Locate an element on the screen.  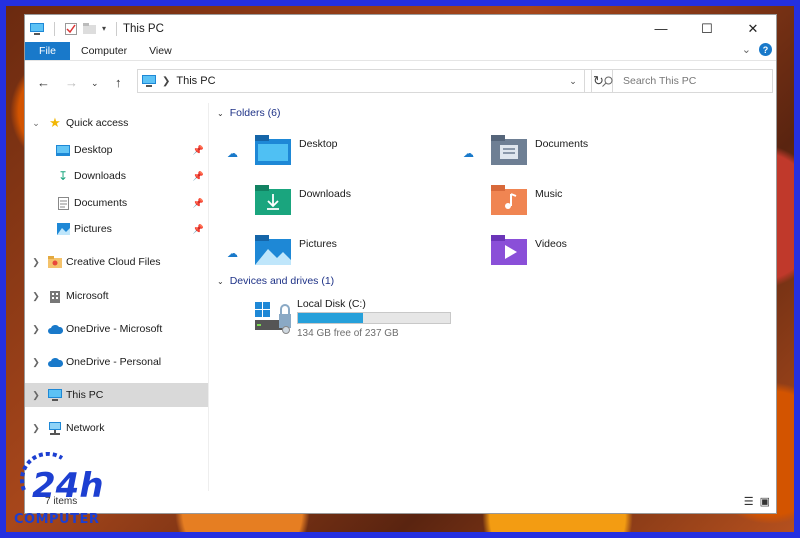
sidebar-item-documents: Documents 📌 is located at coordinates (116, 203).